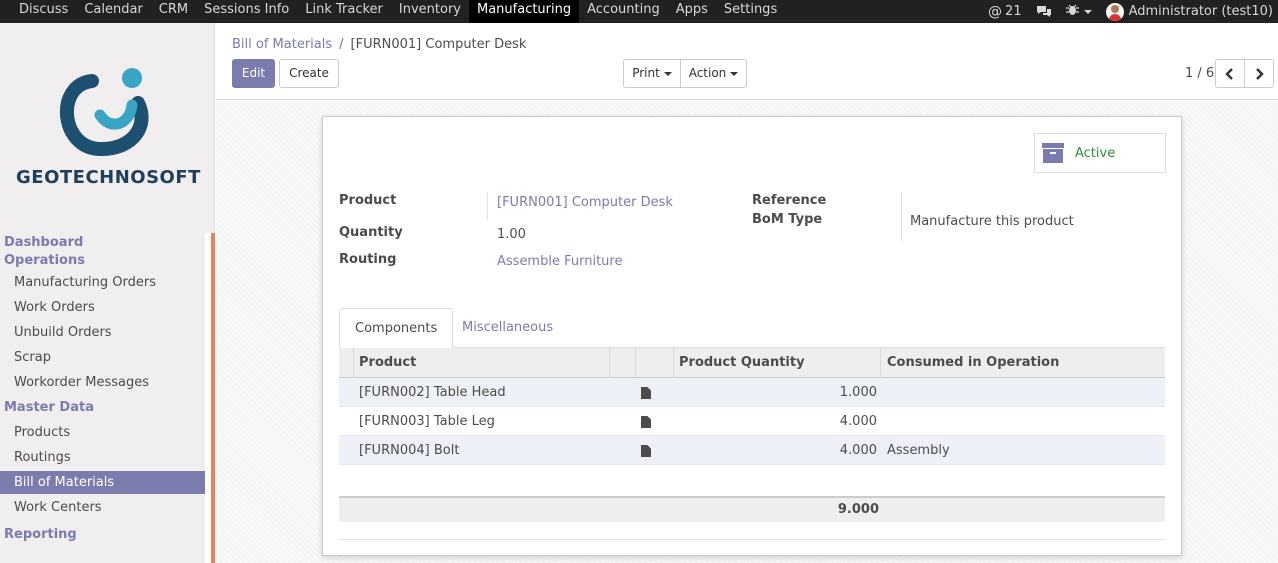 Image resolution: width=1278 pixels, height=563 pixels. I want to click on notebook-tabs: Components Miscellaneous, so click(752, 328).